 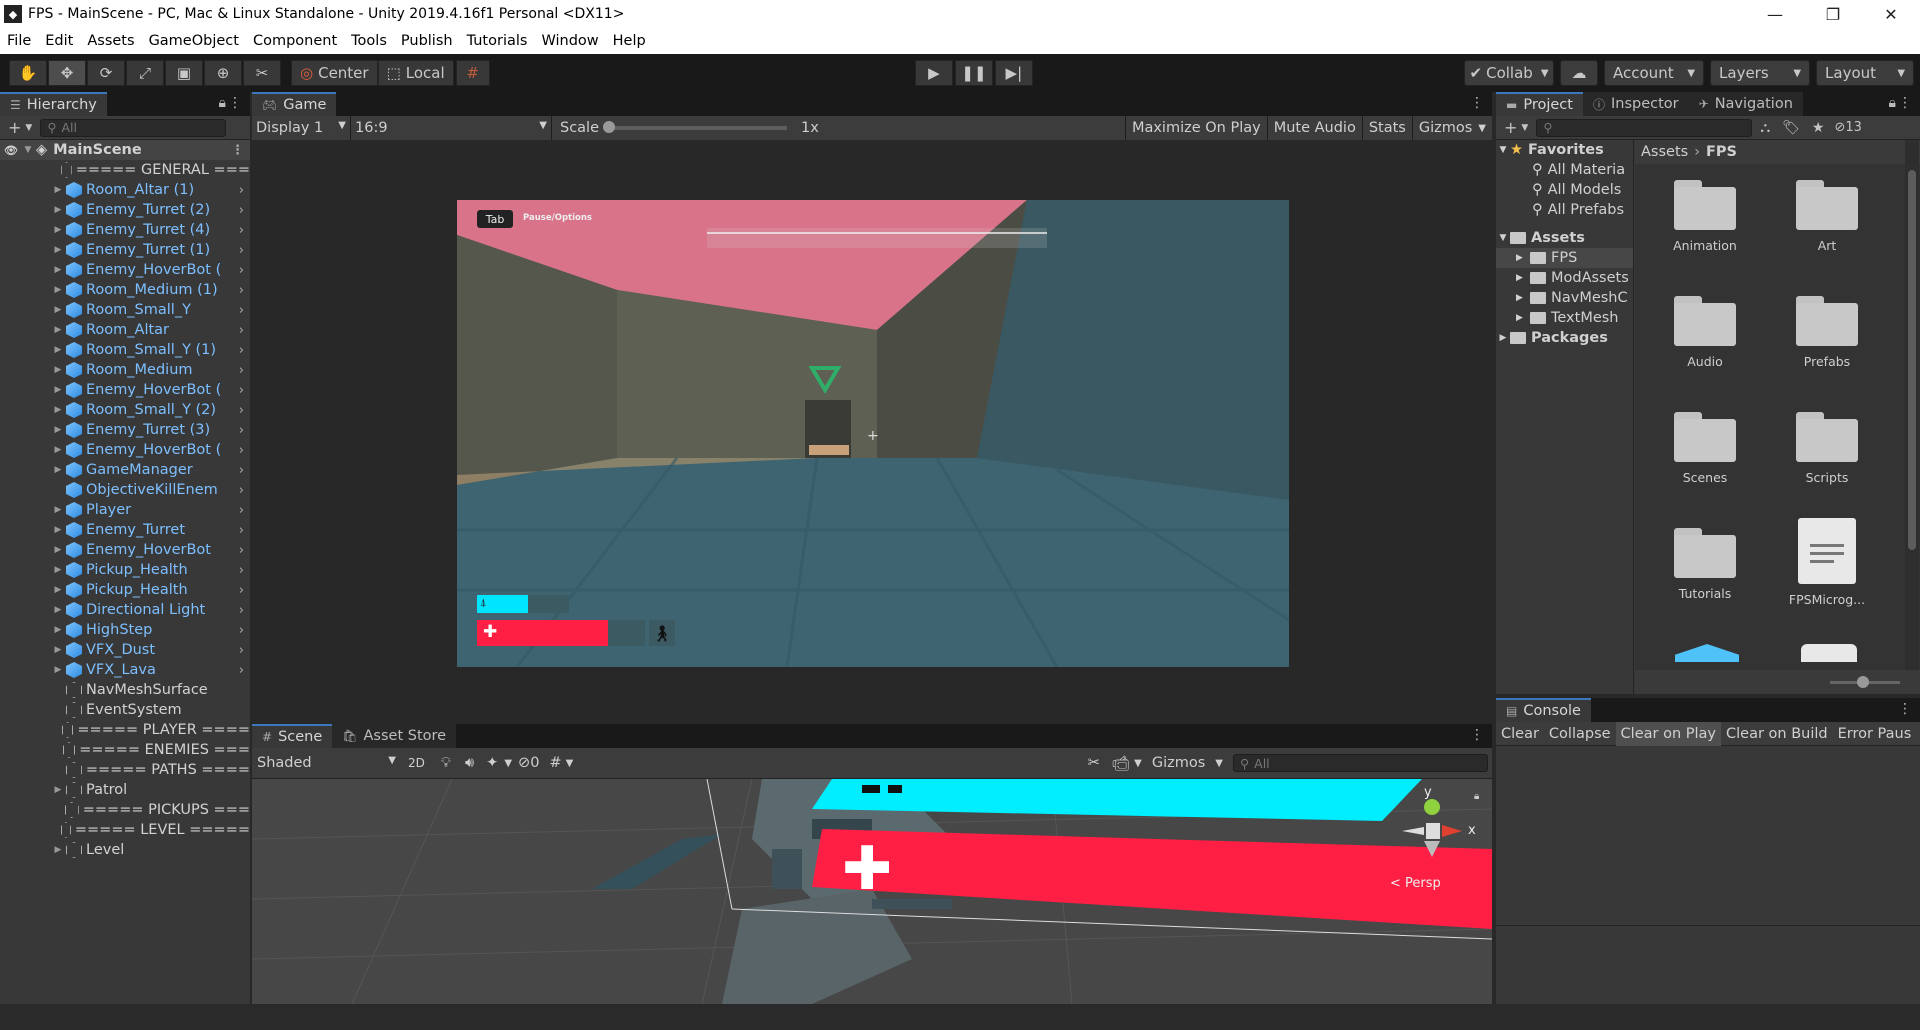 What do you see at coordinates (394, 736) in the screenshot?
I see `tab-asset-store: 🛍︎ Asset Store` at bounding box center [394, 736].